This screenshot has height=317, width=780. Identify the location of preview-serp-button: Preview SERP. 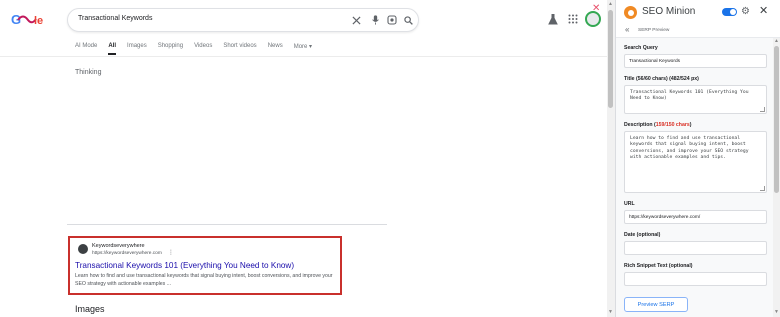
(656, 304).